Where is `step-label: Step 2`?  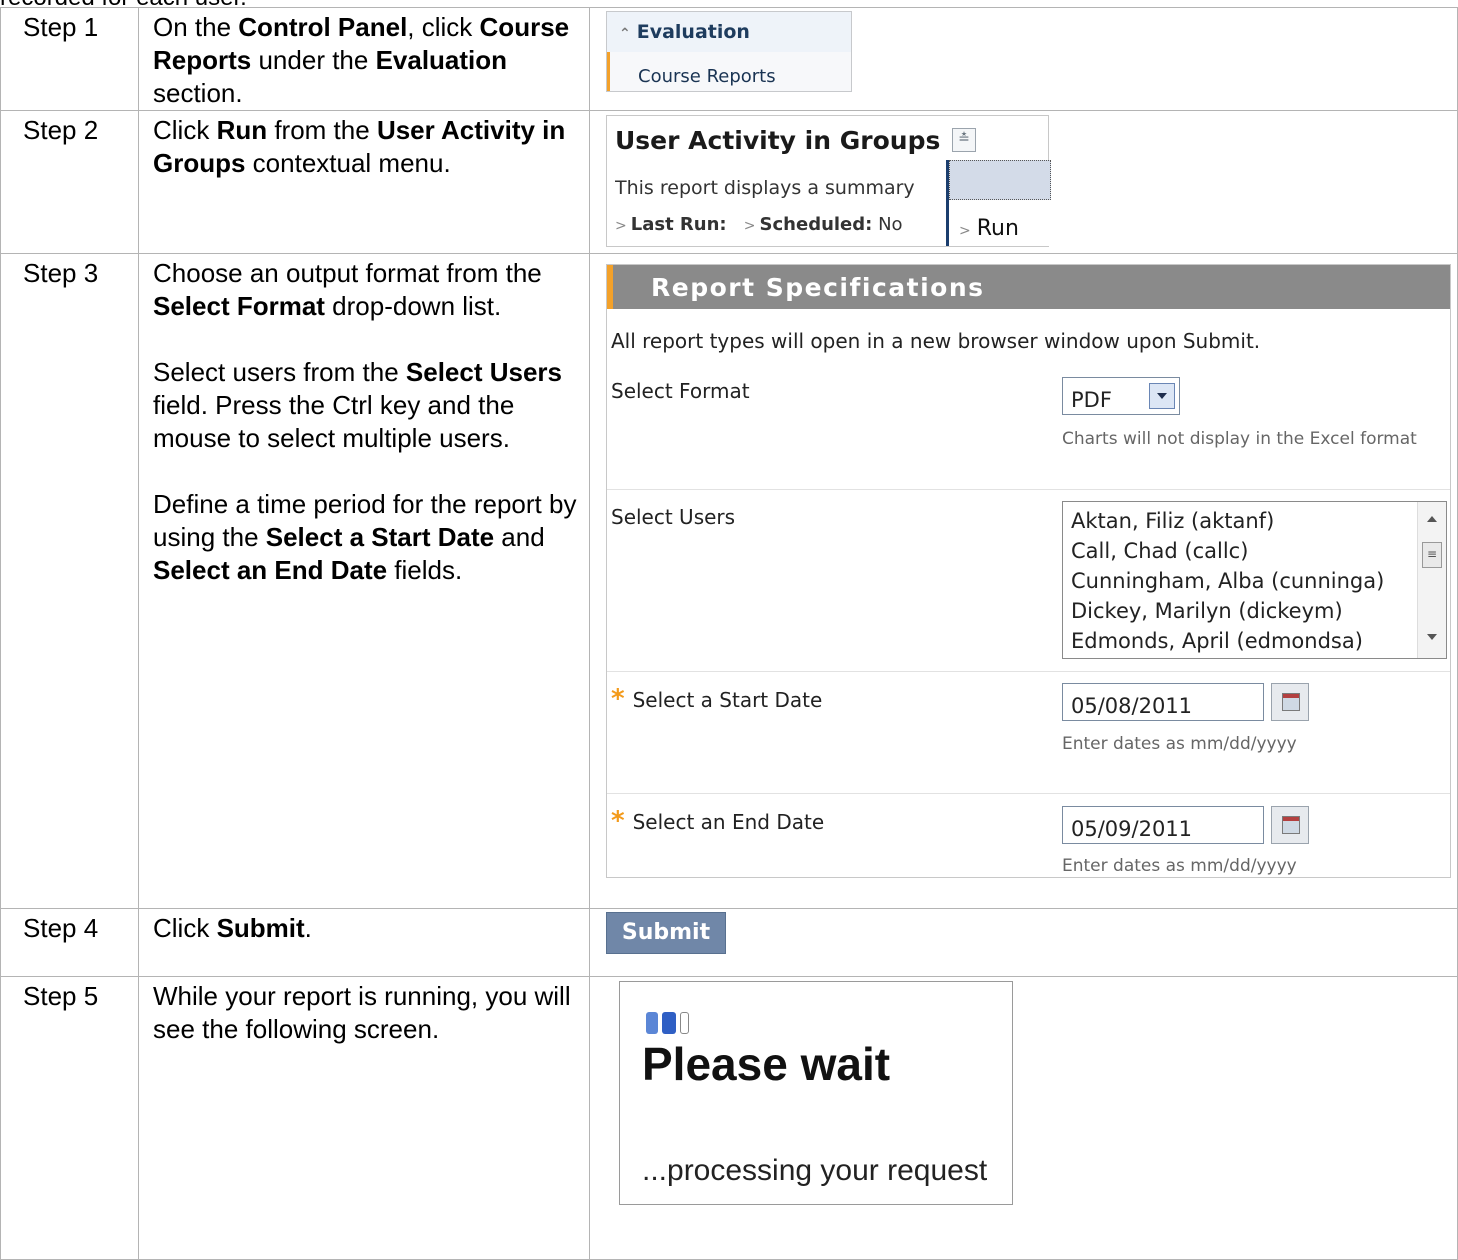
step-label: Step 2 is located at coordinates (61, 130).